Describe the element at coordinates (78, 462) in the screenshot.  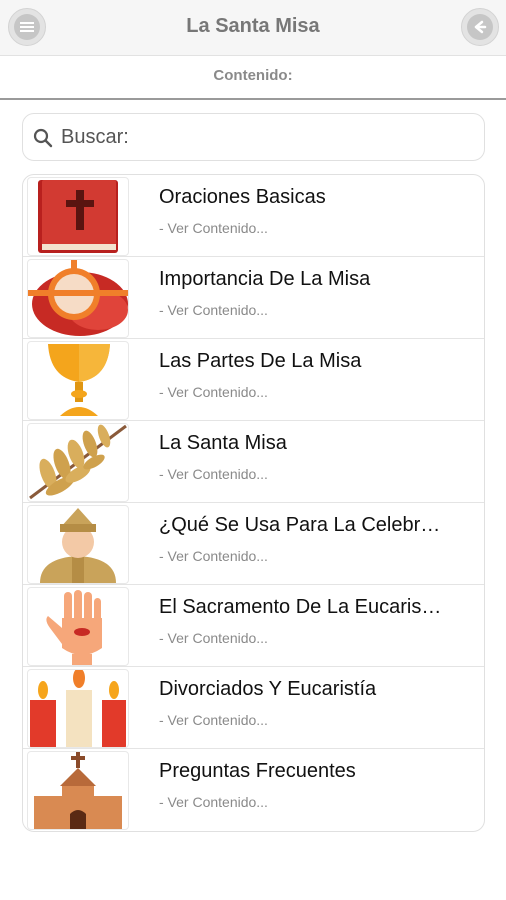
I see `palm-branch-icon` at that location.